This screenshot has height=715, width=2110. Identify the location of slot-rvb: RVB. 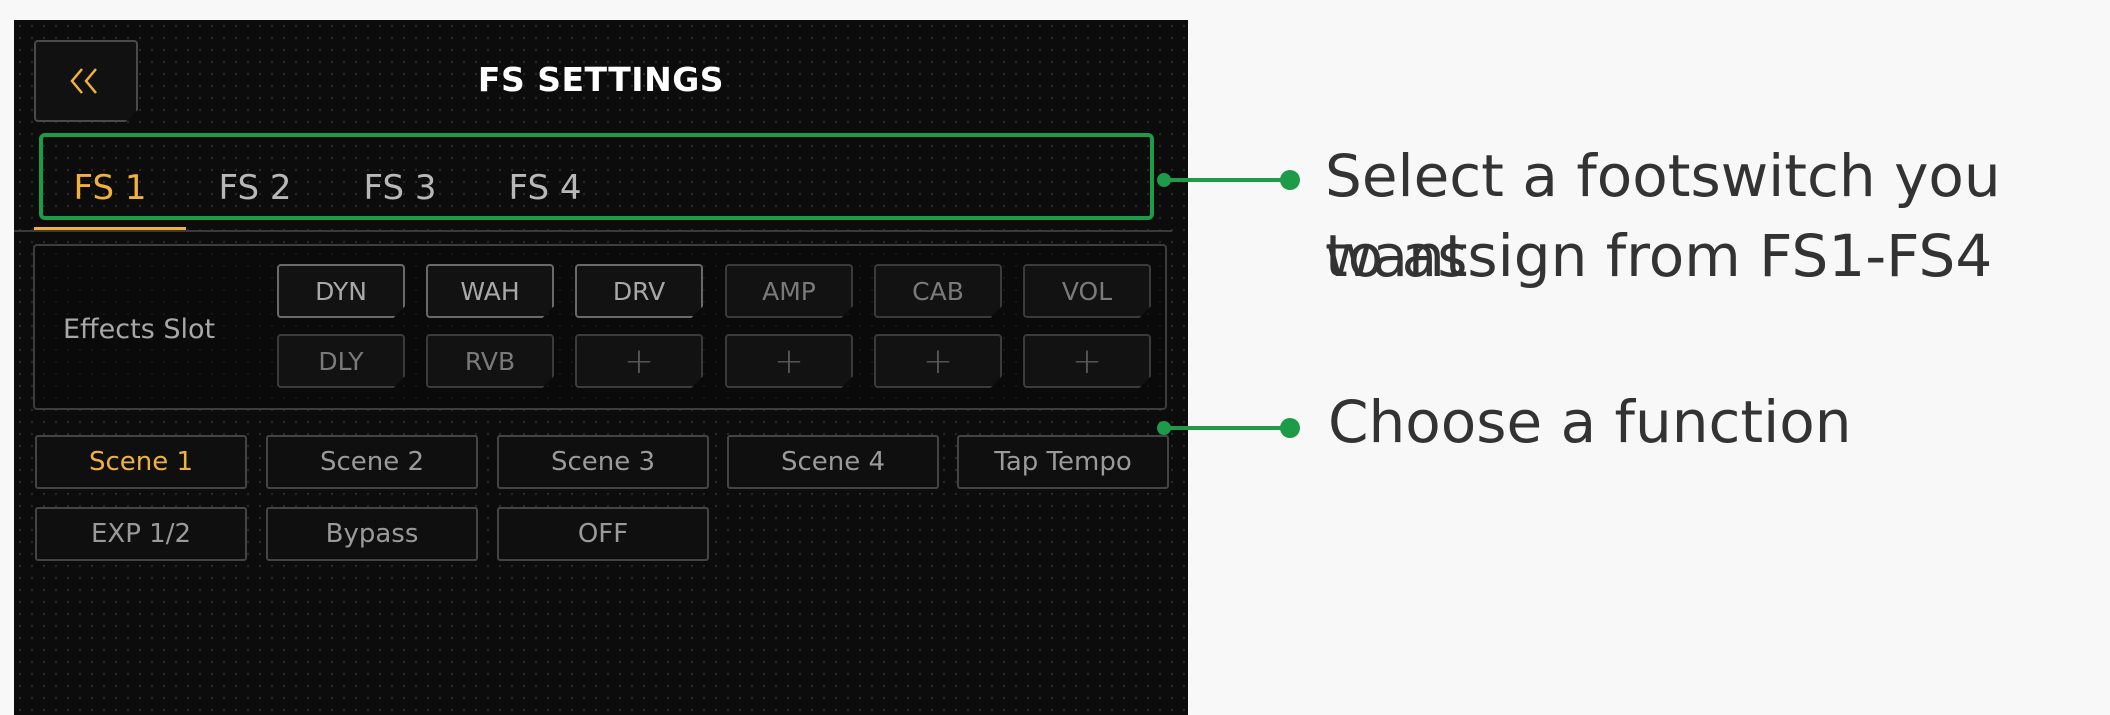
(490, 361).